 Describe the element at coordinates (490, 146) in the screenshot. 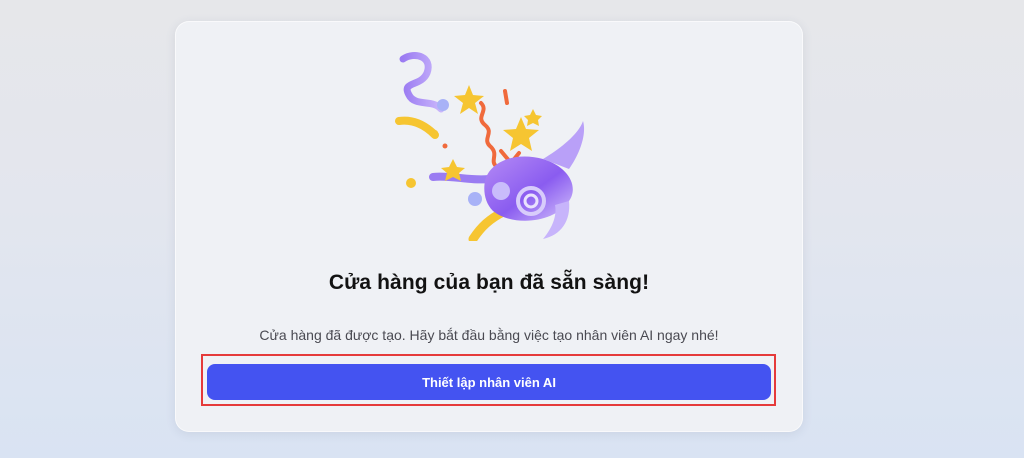

I see `party-popper-icon` at that location.